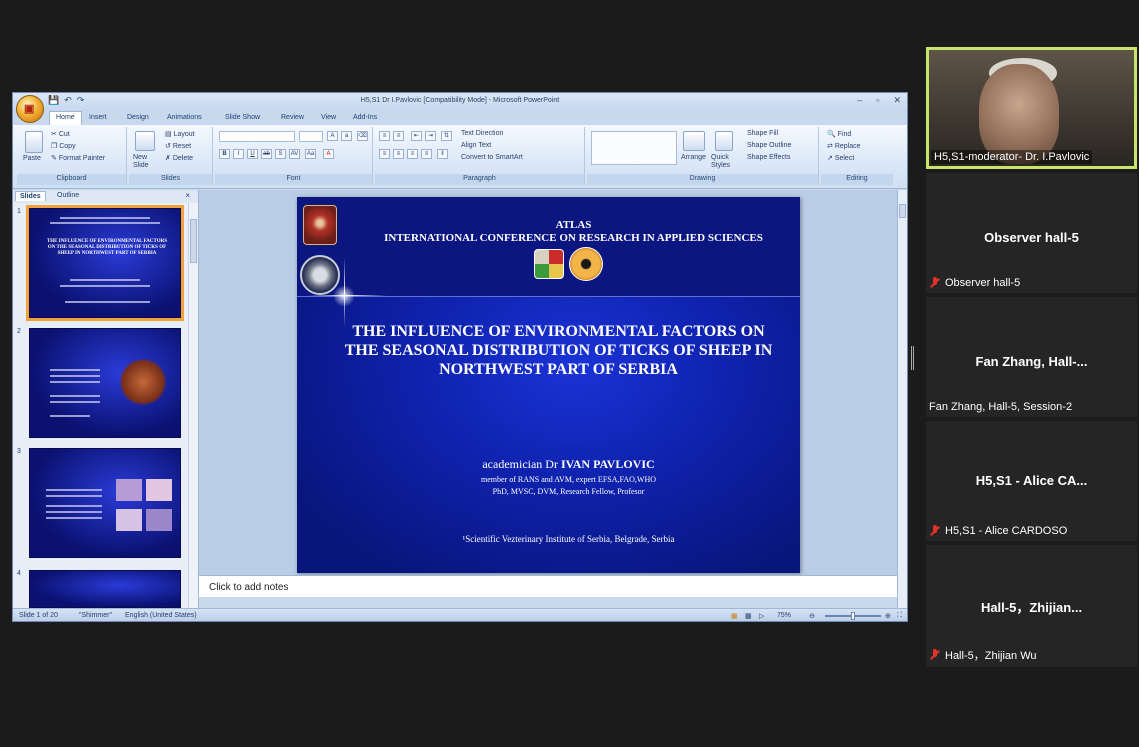 This screenshot has width=1139, height=747. Describe the element at coordinates (328, 117) in the screenshot. I see `tab-view: View` at that location.